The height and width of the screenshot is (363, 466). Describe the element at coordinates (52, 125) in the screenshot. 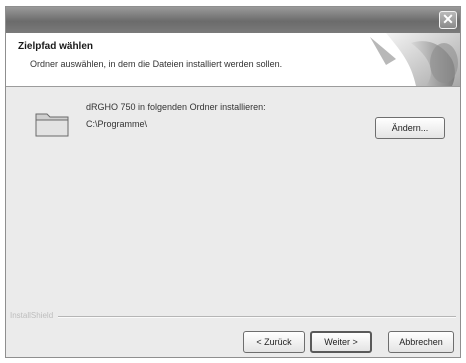

I see `folder-icon` at that location.